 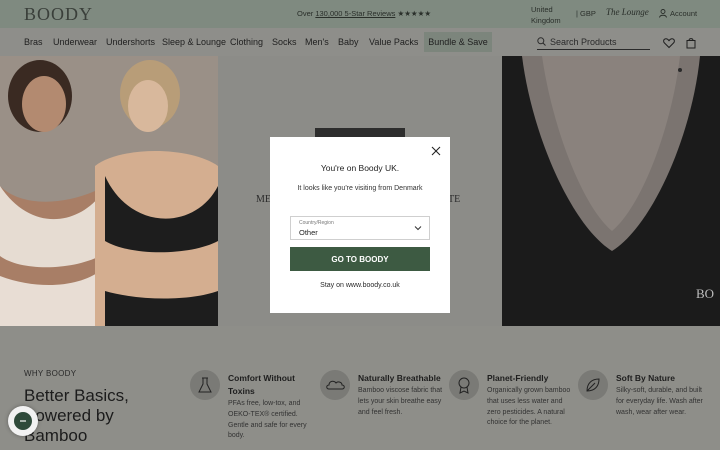 What do you see at coordinates (360, 285) in the screenshot?
I see `stay-on-site-link: Stay on www.boody.co.uk` at bounding box center [360, 285].